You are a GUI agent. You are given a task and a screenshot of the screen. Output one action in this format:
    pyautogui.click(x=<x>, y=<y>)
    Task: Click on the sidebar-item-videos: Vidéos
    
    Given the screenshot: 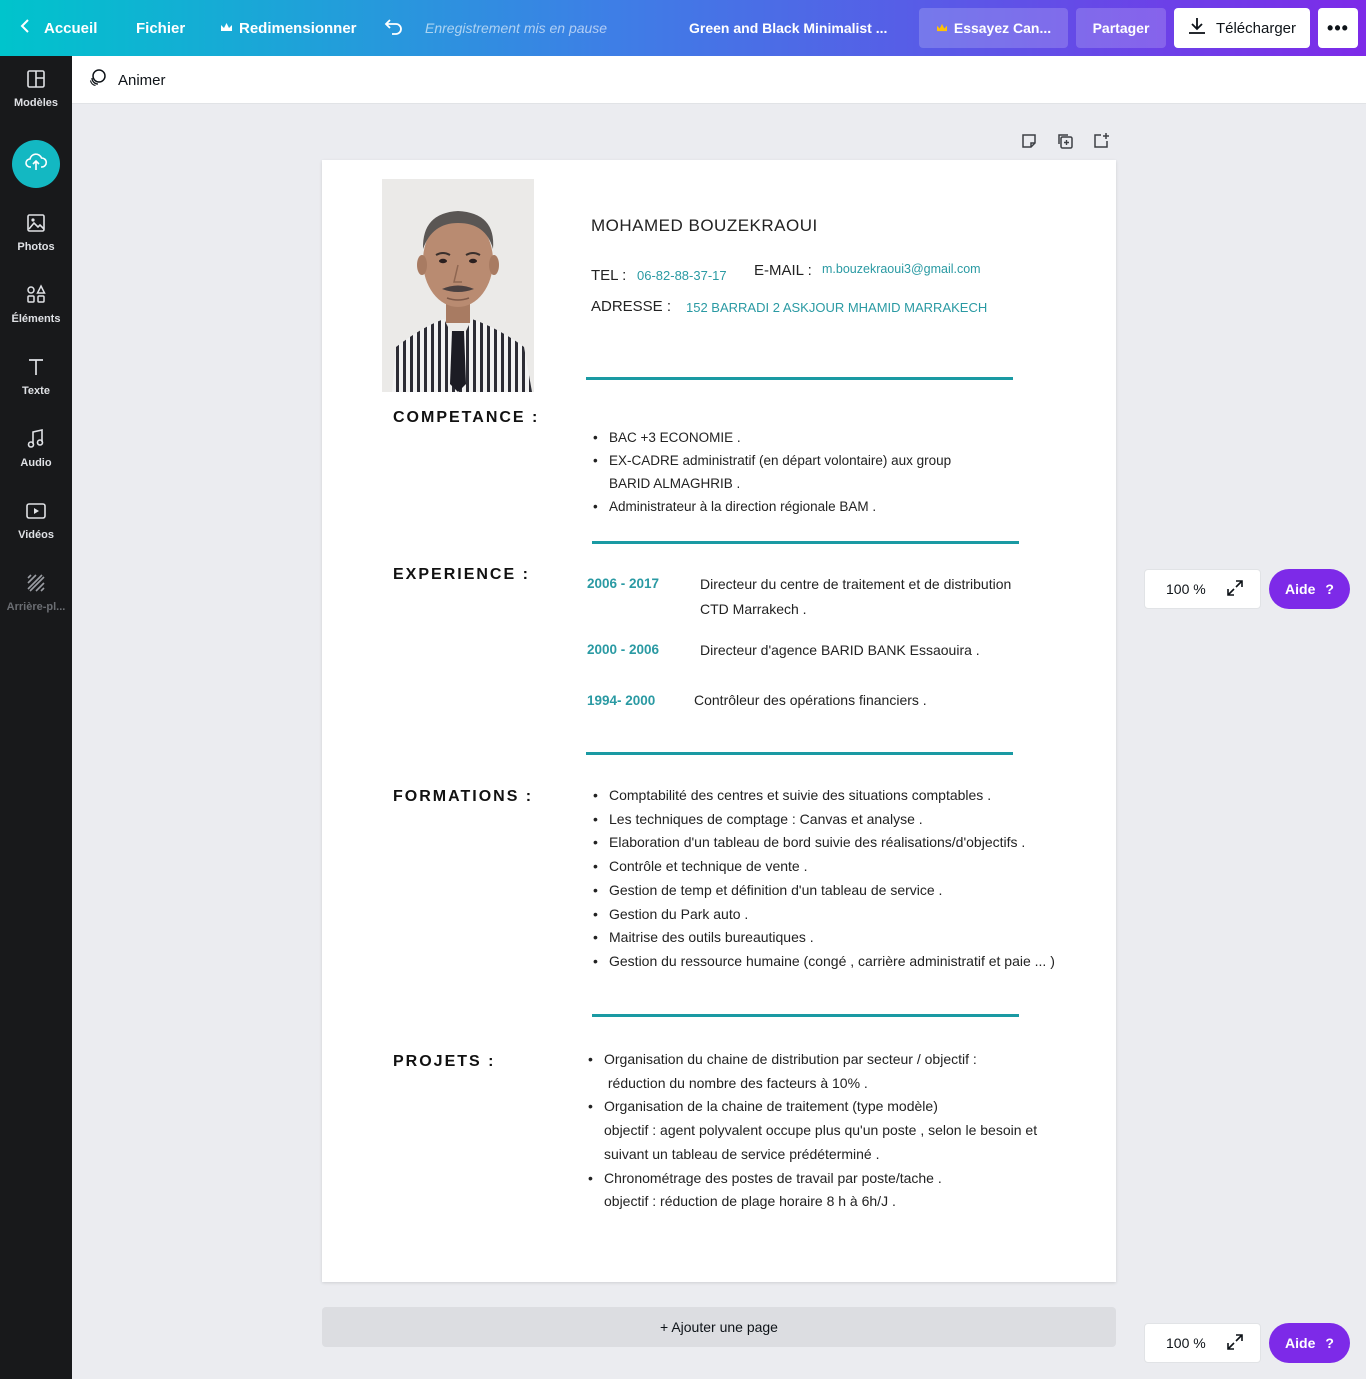 What is the action you would take?
    pyautogui.click(x=36, y=520)
    